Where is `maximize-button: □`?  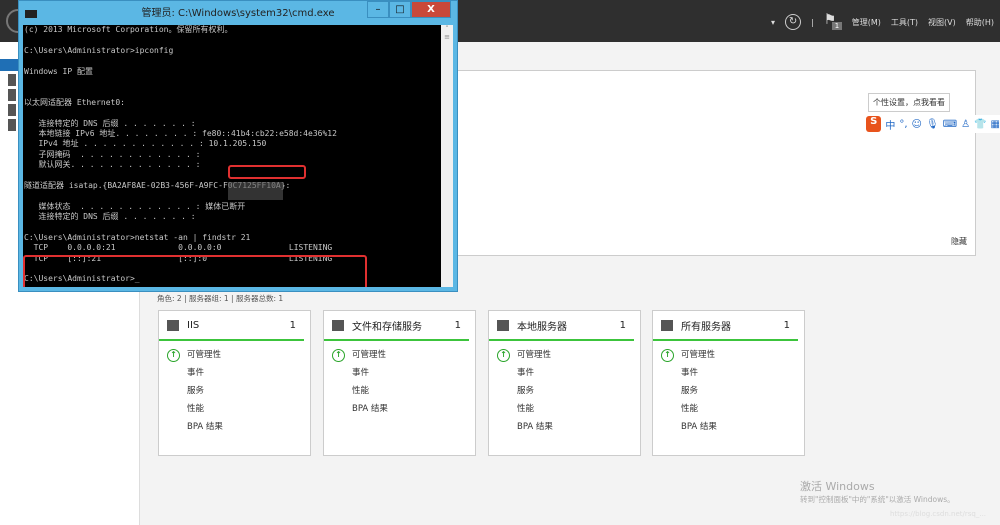
maximize-button: □ is located at coordinates (400, 9).